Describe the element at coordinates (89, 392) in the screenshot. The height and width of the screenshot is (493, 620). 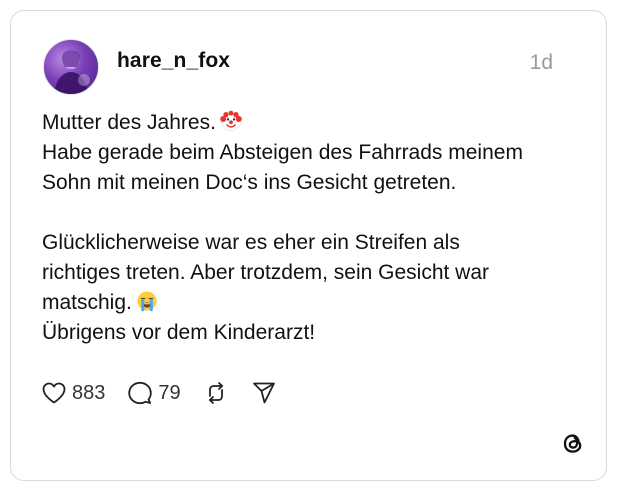
I see `like-count: 883` at that location.